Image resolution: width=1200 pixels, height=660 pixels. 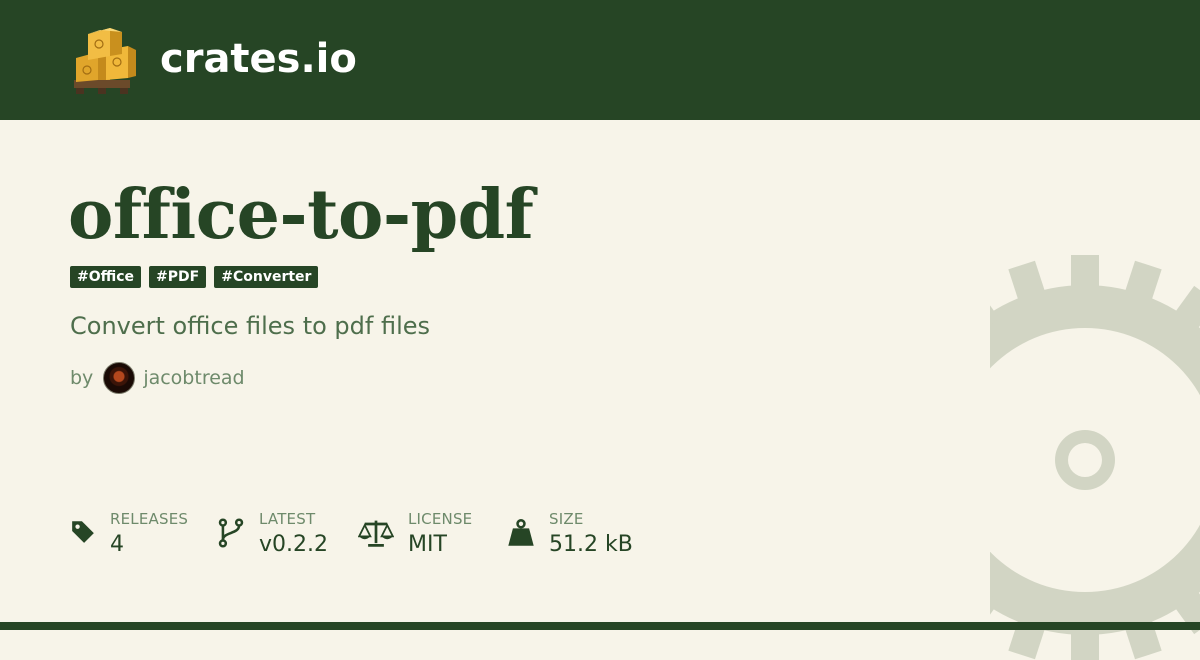 What do you see at coordinates (178, 277) in the screenshot?
I see `tag-pdf: #PDF` at bounding box center [178, 277].